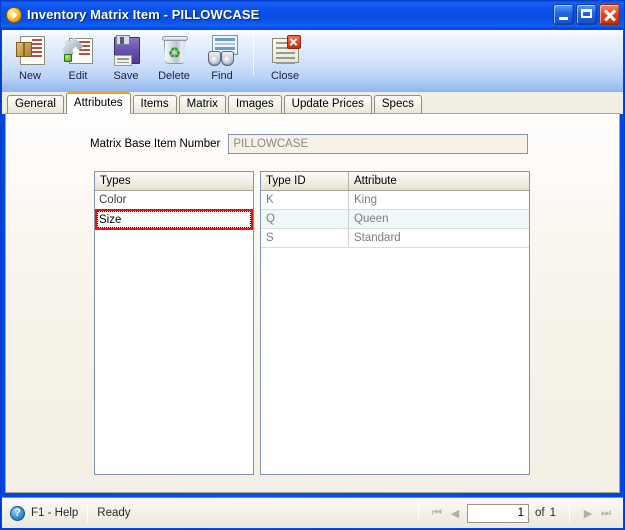  Describe the element at coordinates (78, 76) in the screenshot. I see `edit-button-label: Edit` at that location.